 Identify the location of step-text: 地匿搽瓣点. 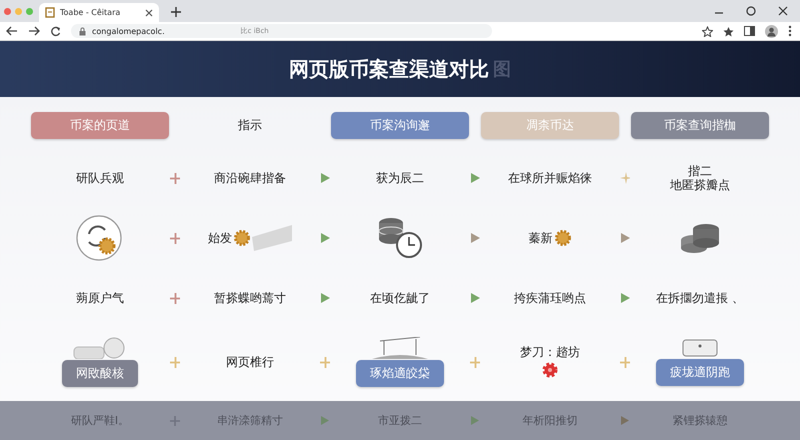
(700, 185).